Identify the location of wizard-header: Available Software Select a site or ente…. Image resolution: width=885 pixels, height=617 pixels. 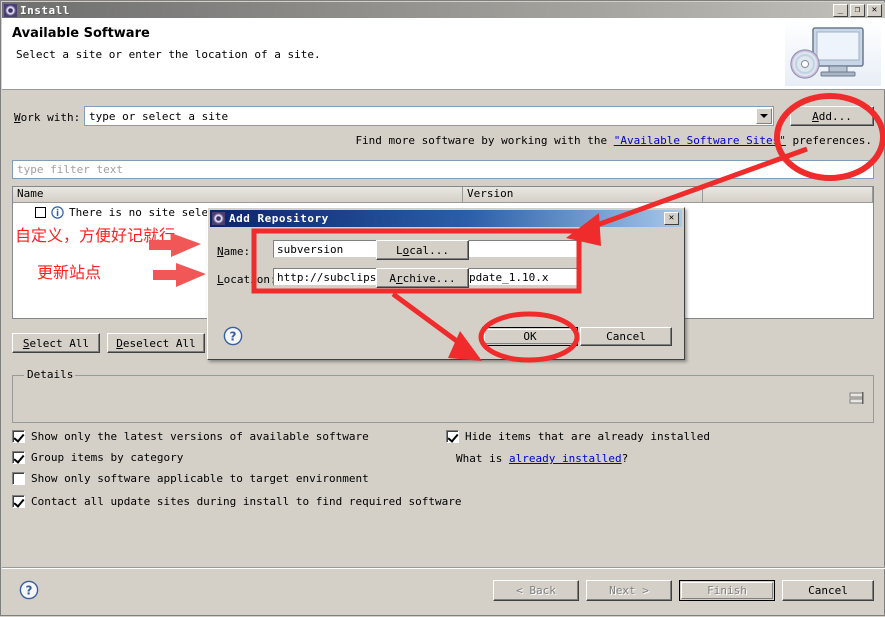
(443, 54).